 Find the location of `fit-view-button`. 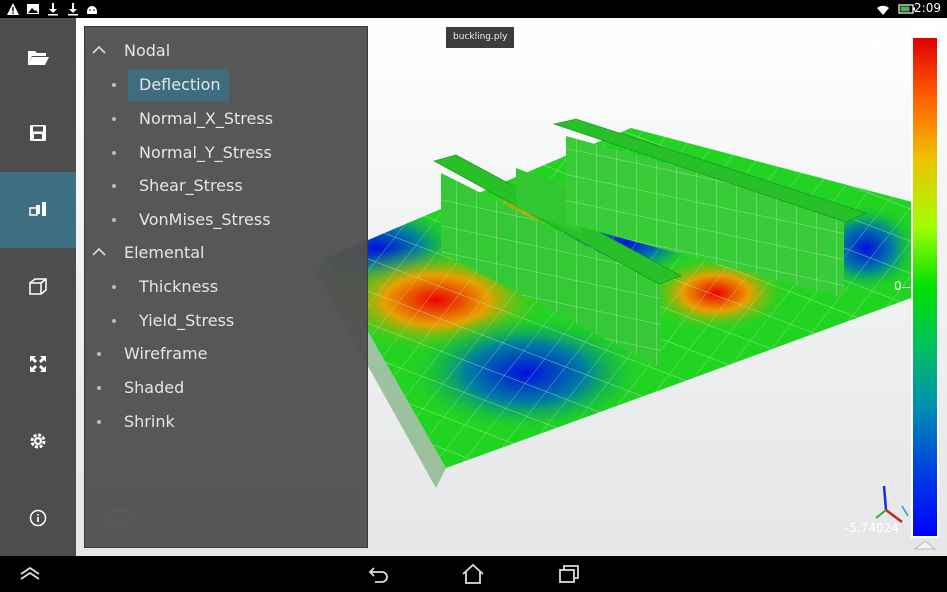

fit-view-button is located at coordinates (38, 364).